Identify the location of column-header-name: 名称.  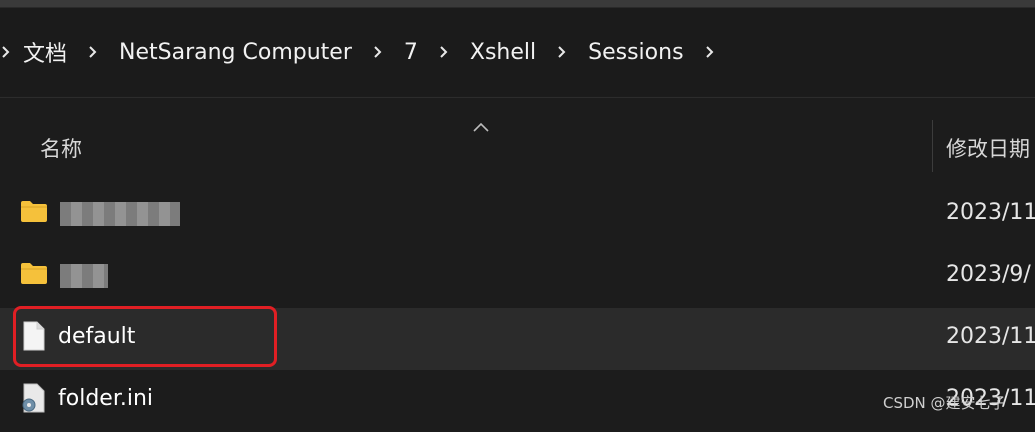
(61, 148).